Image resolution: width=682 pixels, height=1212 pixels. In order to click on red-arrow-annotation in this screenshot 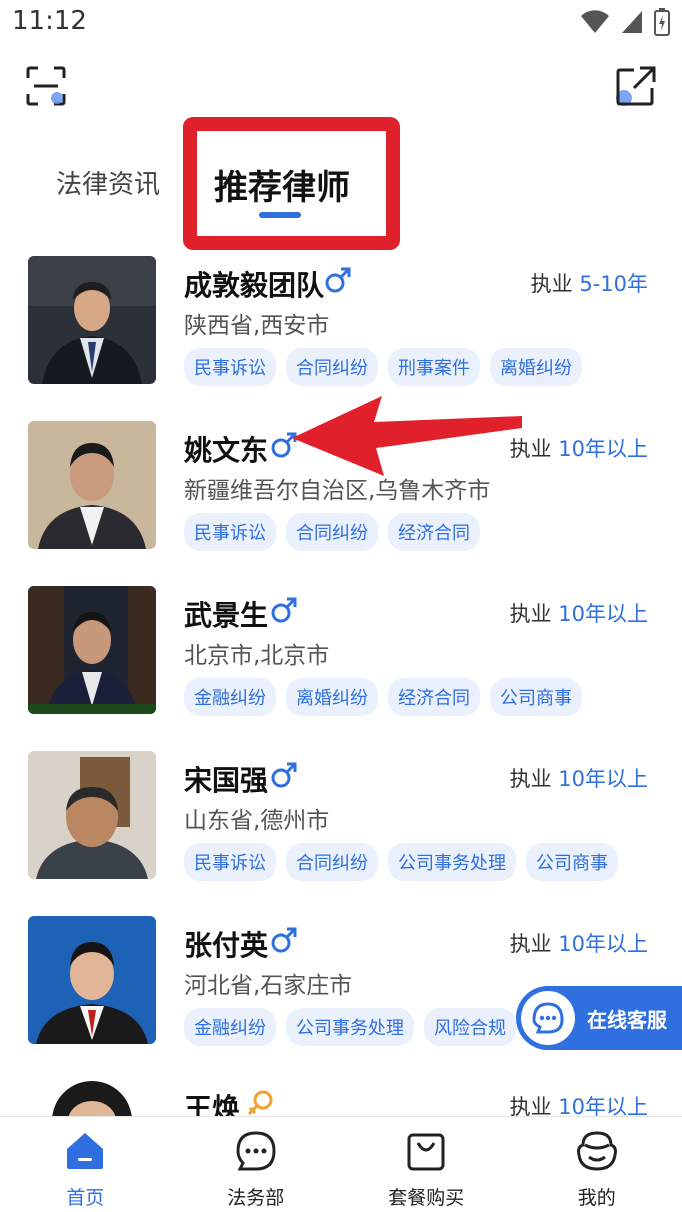, I will do `click(407, 436)`.